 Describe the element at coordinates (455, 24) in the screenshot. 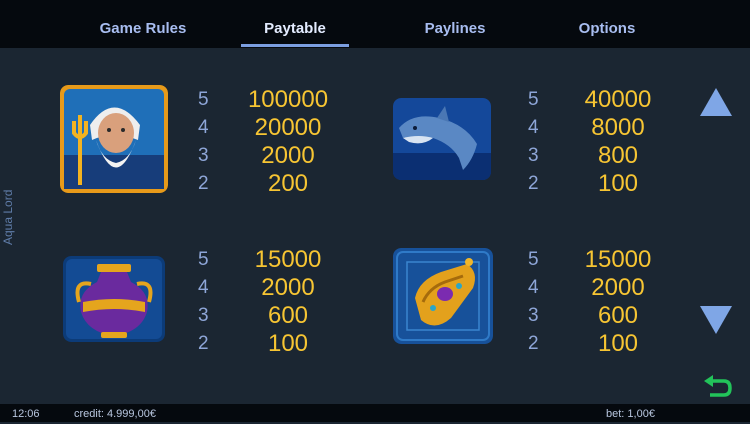

I see `tab-paylines: Paylines` at that location.